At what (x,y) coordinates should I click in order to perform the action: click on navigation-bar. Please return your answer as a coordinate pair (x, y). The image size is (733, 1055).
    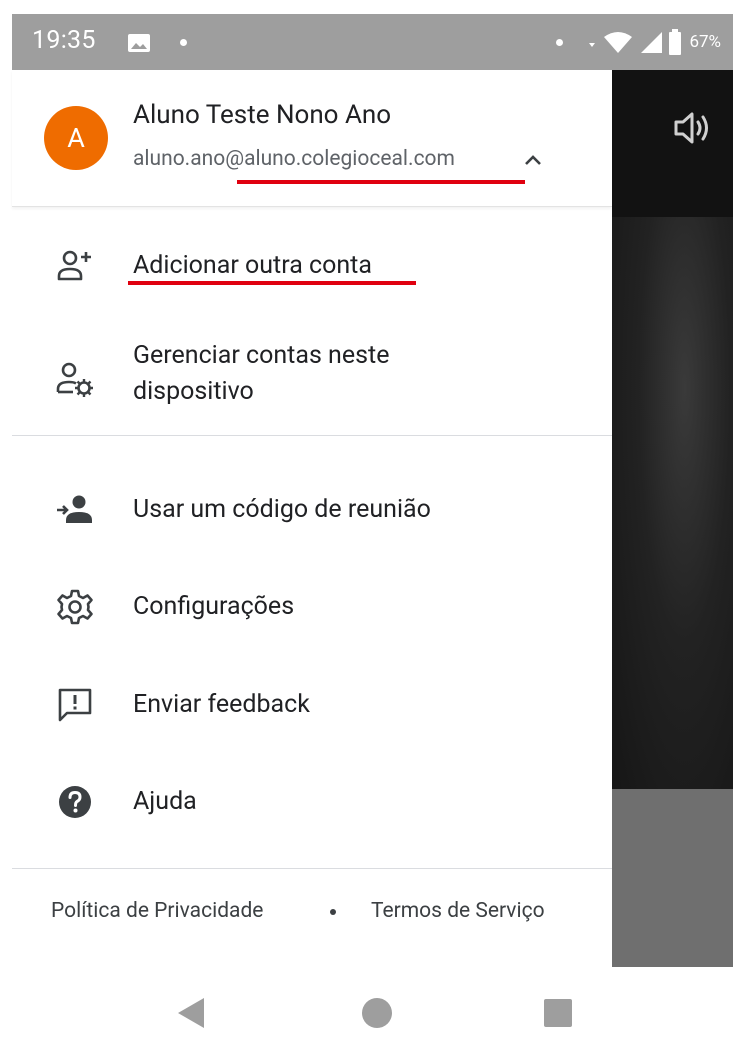
    Looking at the image, I should click on (366, 1011).